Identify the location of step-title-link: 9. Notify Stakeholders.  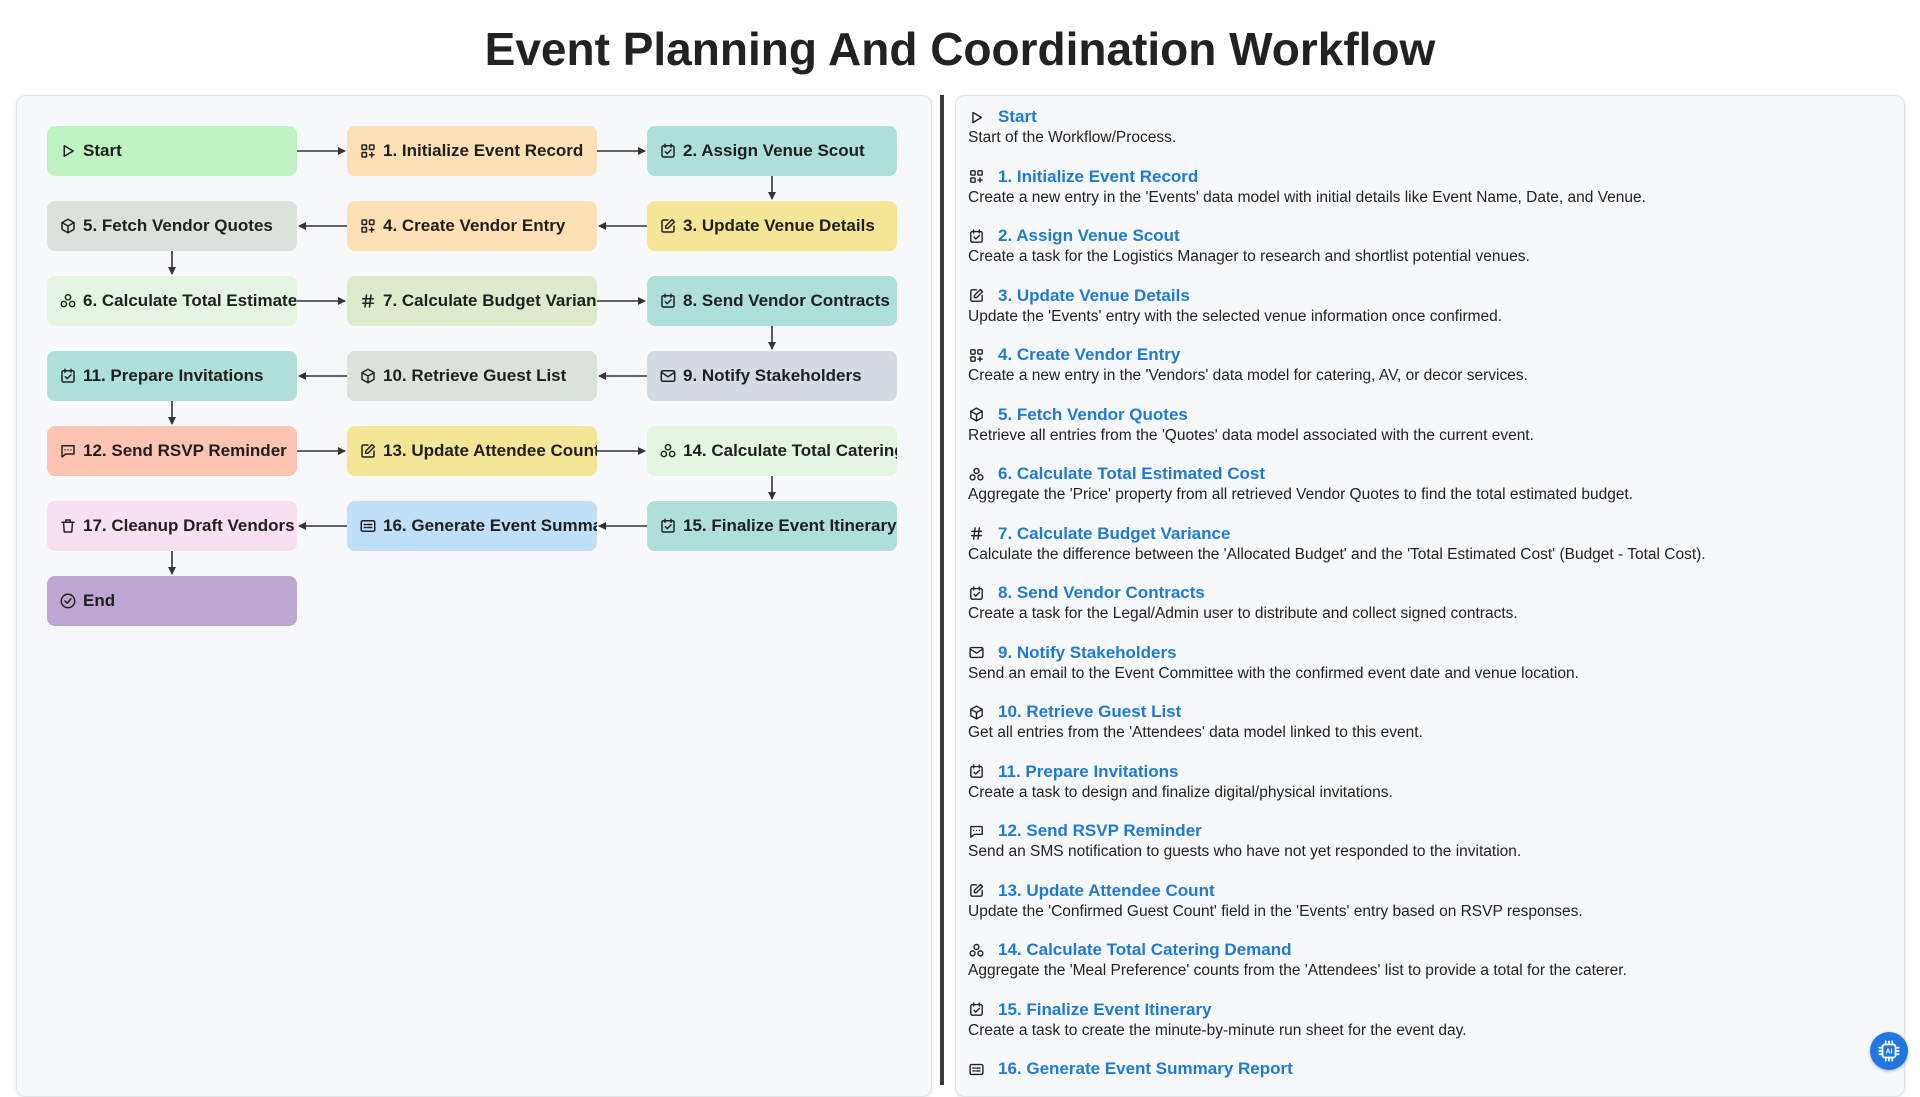
(1428, 653).